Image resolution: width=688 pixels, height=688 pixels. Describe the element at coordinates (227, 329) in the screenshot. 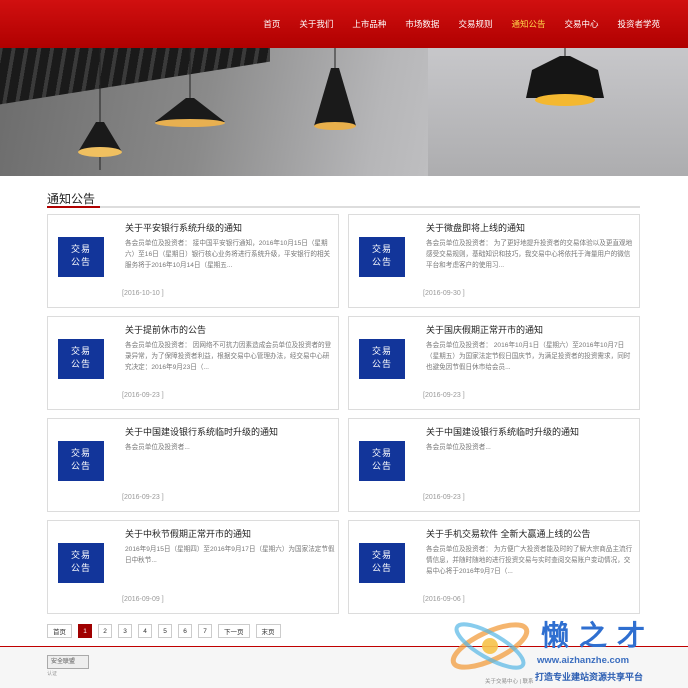

I see `notice-title-link: 关于提前休市的公告` at that location.